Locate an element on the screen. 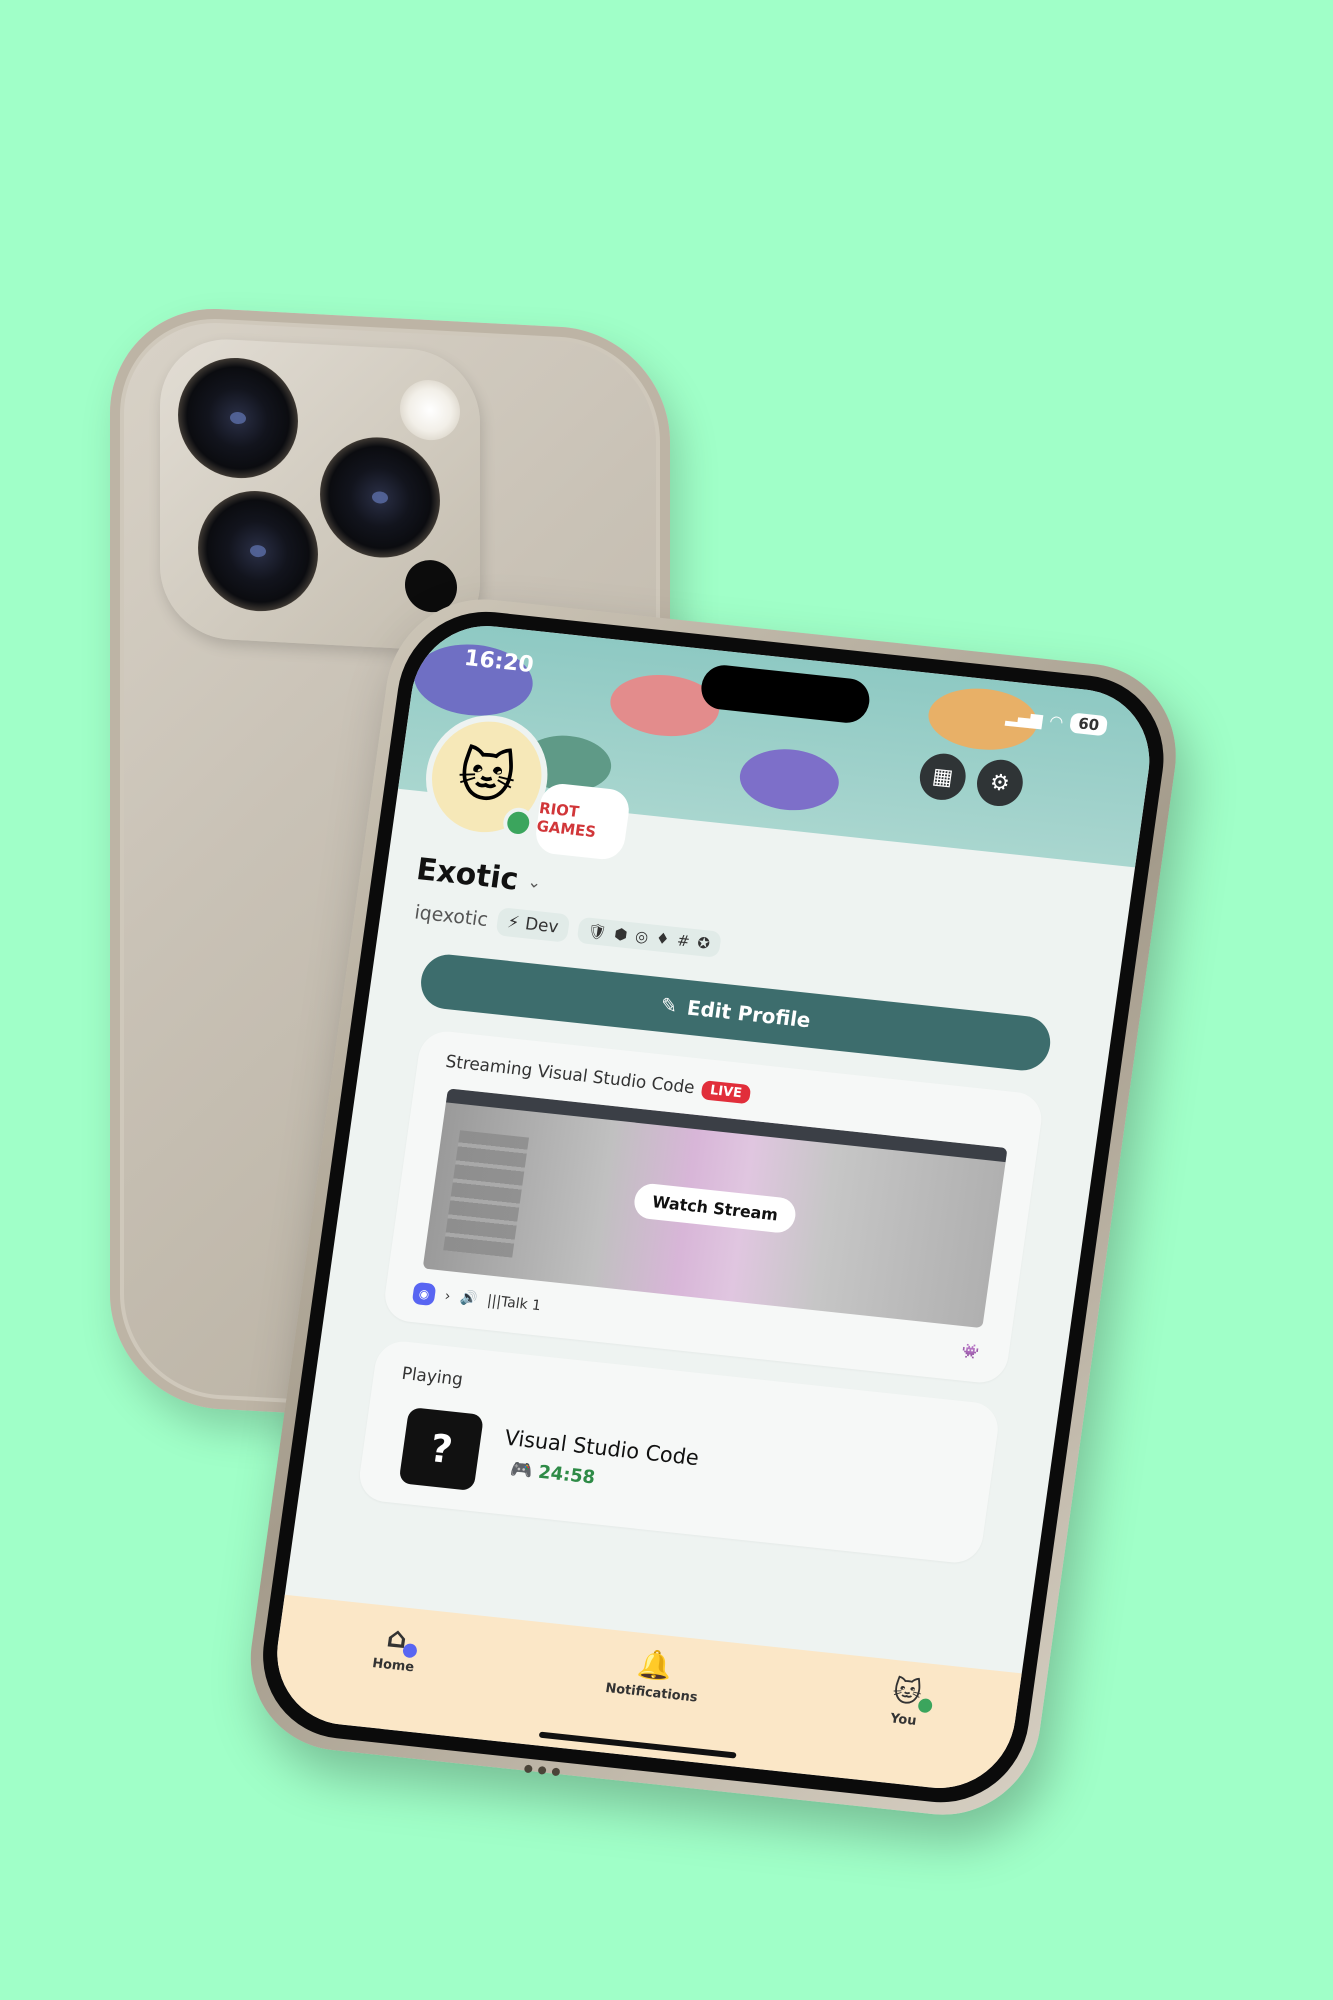  channel-name: |||Talk 1 is located at coordinates (514, 1303).